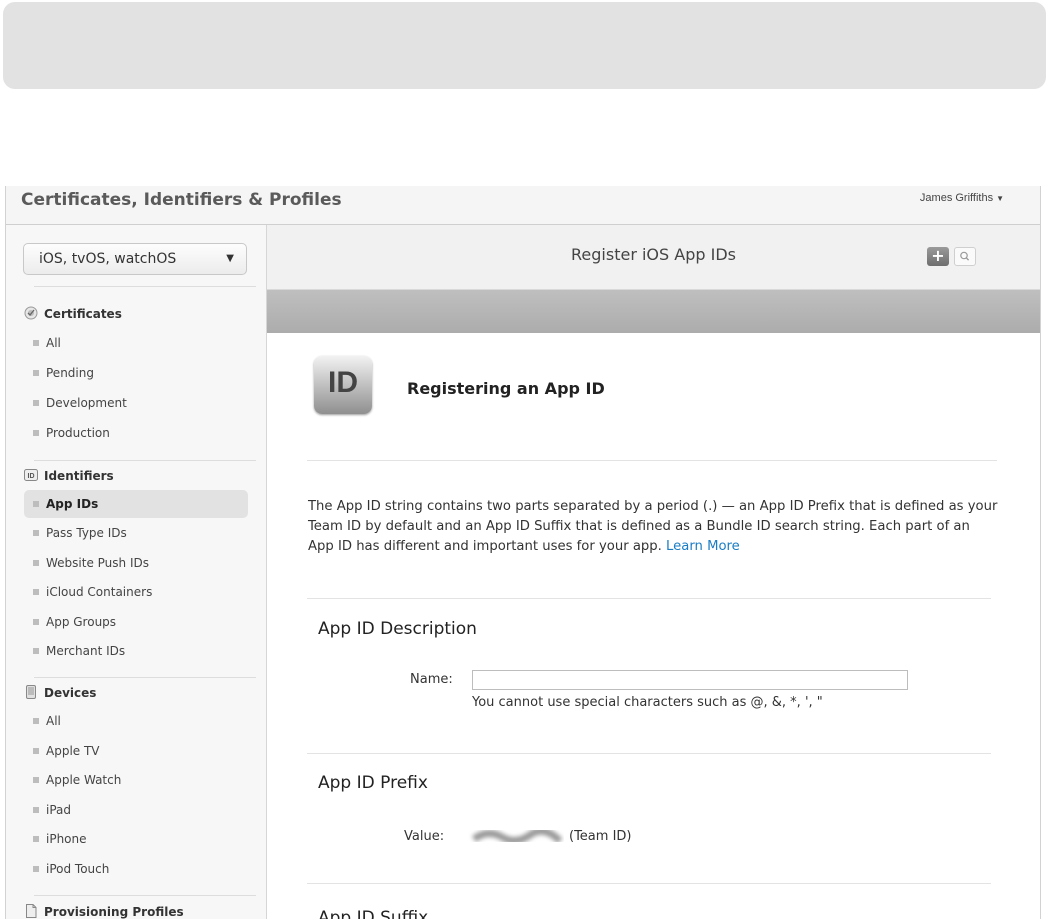 This screenshot has width=1049, height=919. I want to click on item-label: App Groups, so click(81, 622).